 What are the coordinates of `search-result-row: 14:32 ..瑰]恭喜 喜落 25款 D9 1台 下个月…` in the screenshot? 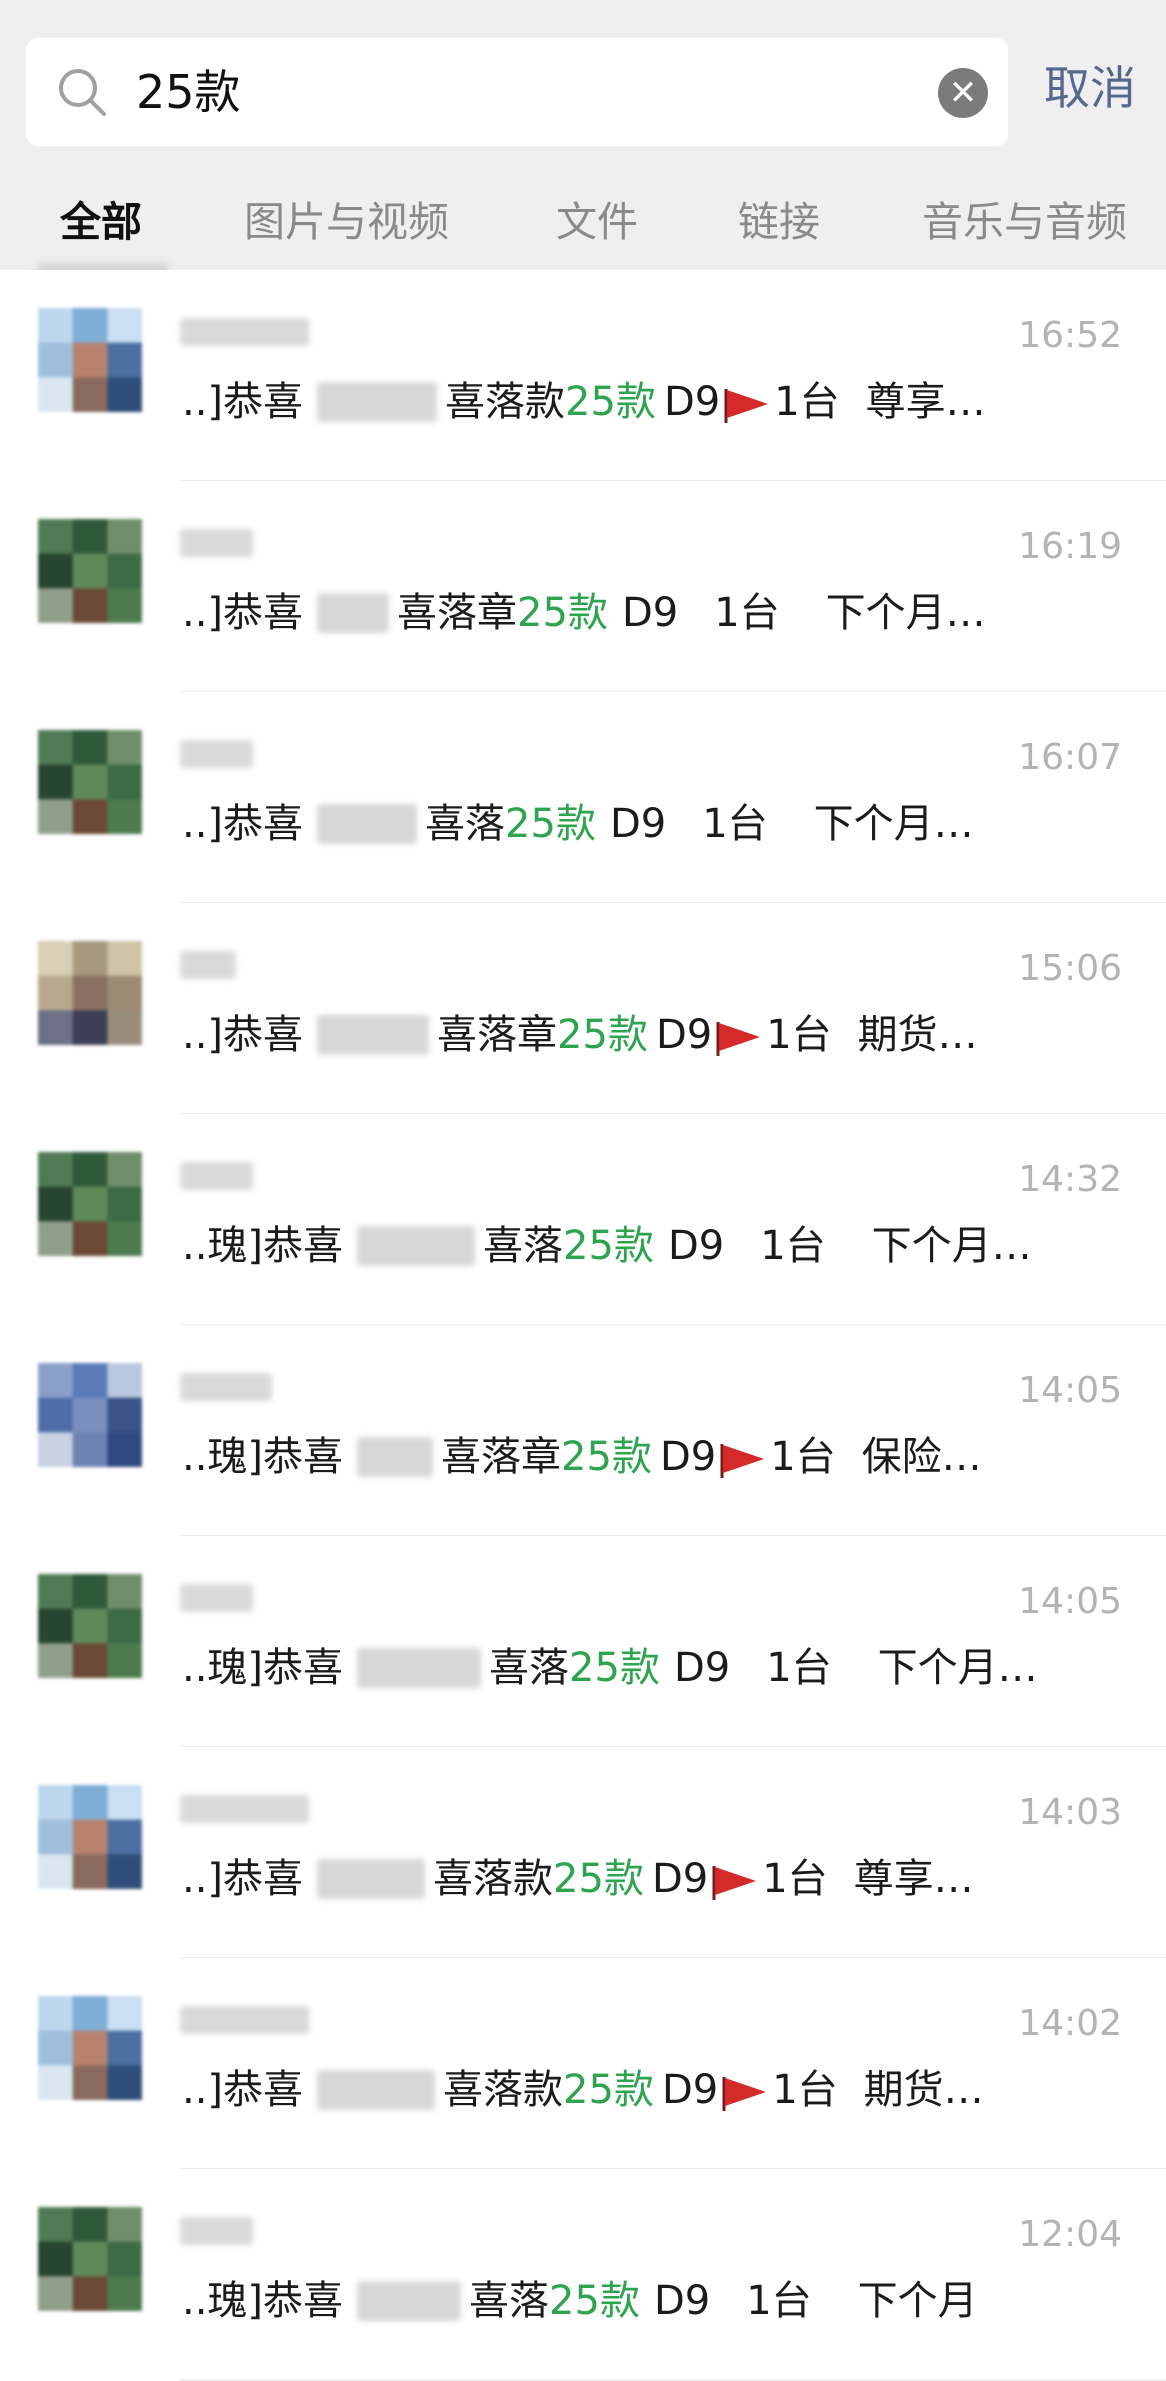 It's located at (583, 1220).